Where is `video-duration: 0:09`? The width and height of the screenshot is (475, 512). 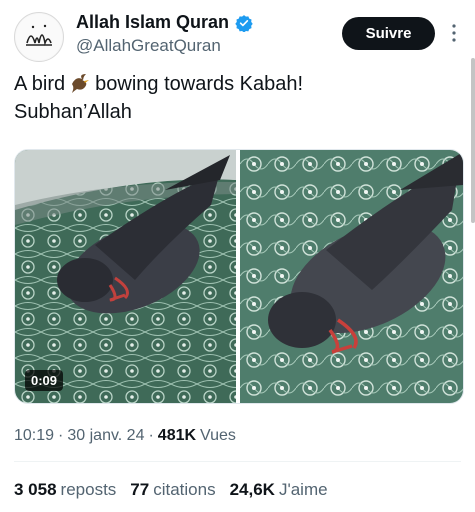 video-duration: 0:09 is located at coordinates (44, 380).